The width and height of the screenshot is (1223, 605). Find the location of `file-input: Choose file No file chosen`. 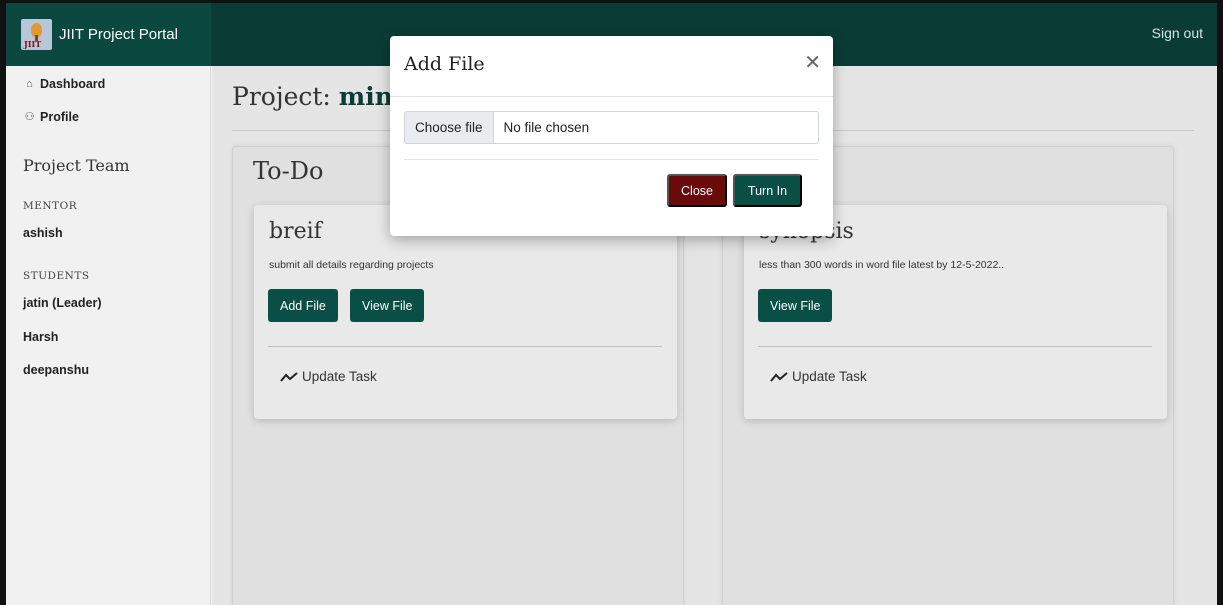

file-input: Choose file No file chosen is located at coordinates (611, 127).